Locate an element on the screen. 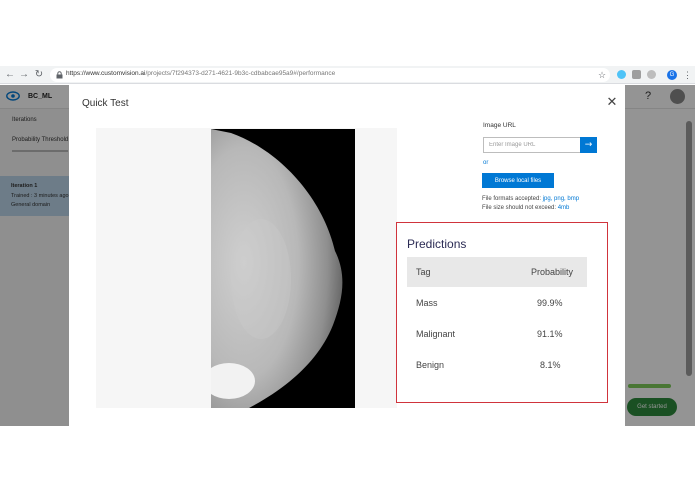 This screenshot has width=695, height=494. table-row: Mass 99.9% is located at coordinates (497, 304).